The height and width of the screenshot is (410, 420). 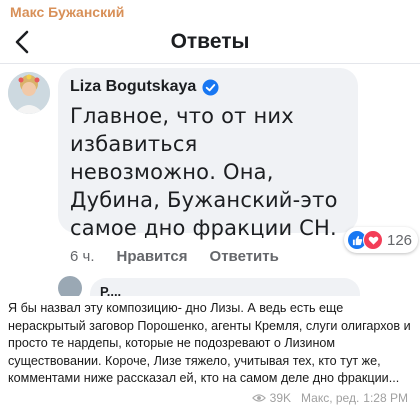 What do you see at coordinates (280, 398) in the screenshot?
I see `view-count: 39K` at bounding box center [280, 398].